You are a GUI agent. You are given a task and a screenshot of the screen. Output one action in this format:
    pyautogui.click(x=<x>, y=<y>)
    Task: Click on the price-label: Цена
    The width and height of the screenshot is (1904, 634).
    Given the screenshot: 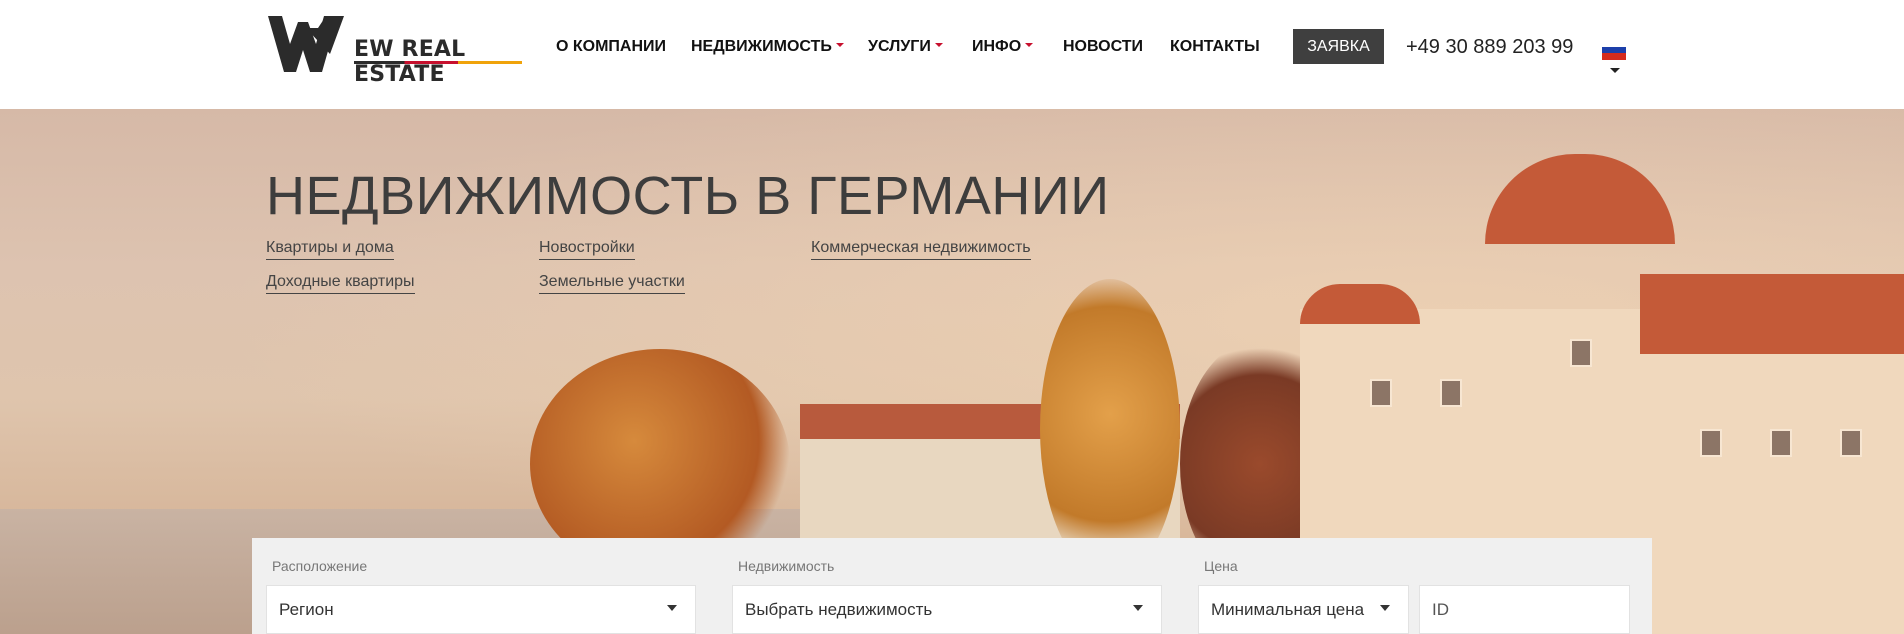 What is the action you would take?
    pyautogui.click(x=1221, y=566)
    